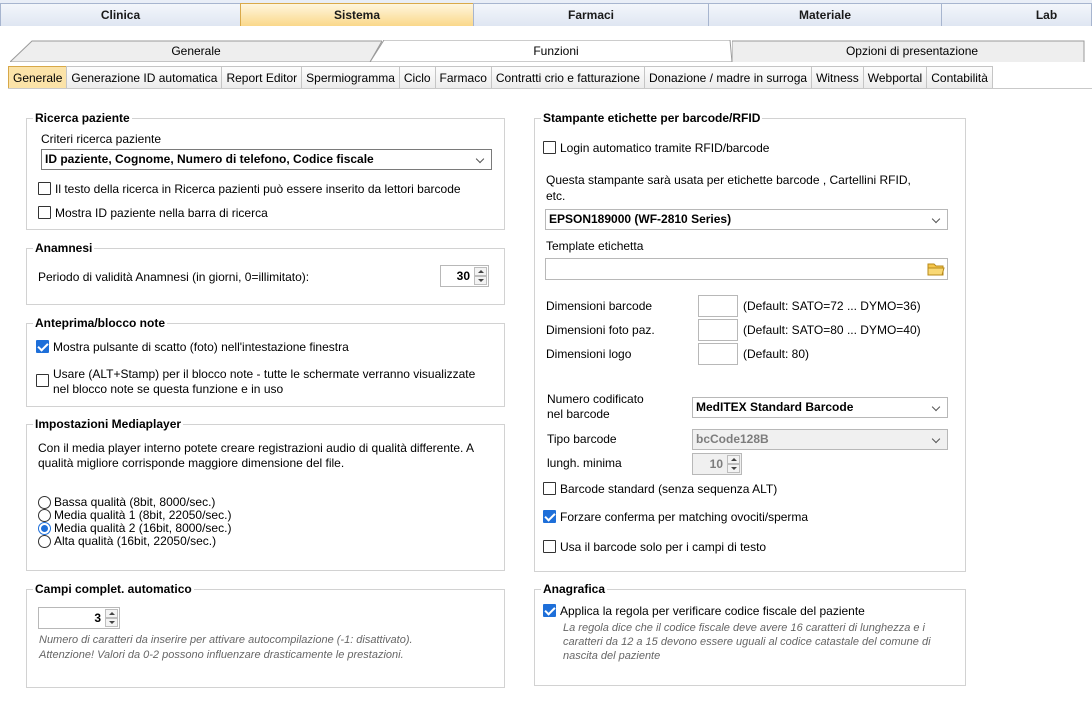 This screenshot has width=1092, height=712. Describe the element at coordinates (718, 330) in the screenshot. I see `dim-foto-input` at that location.